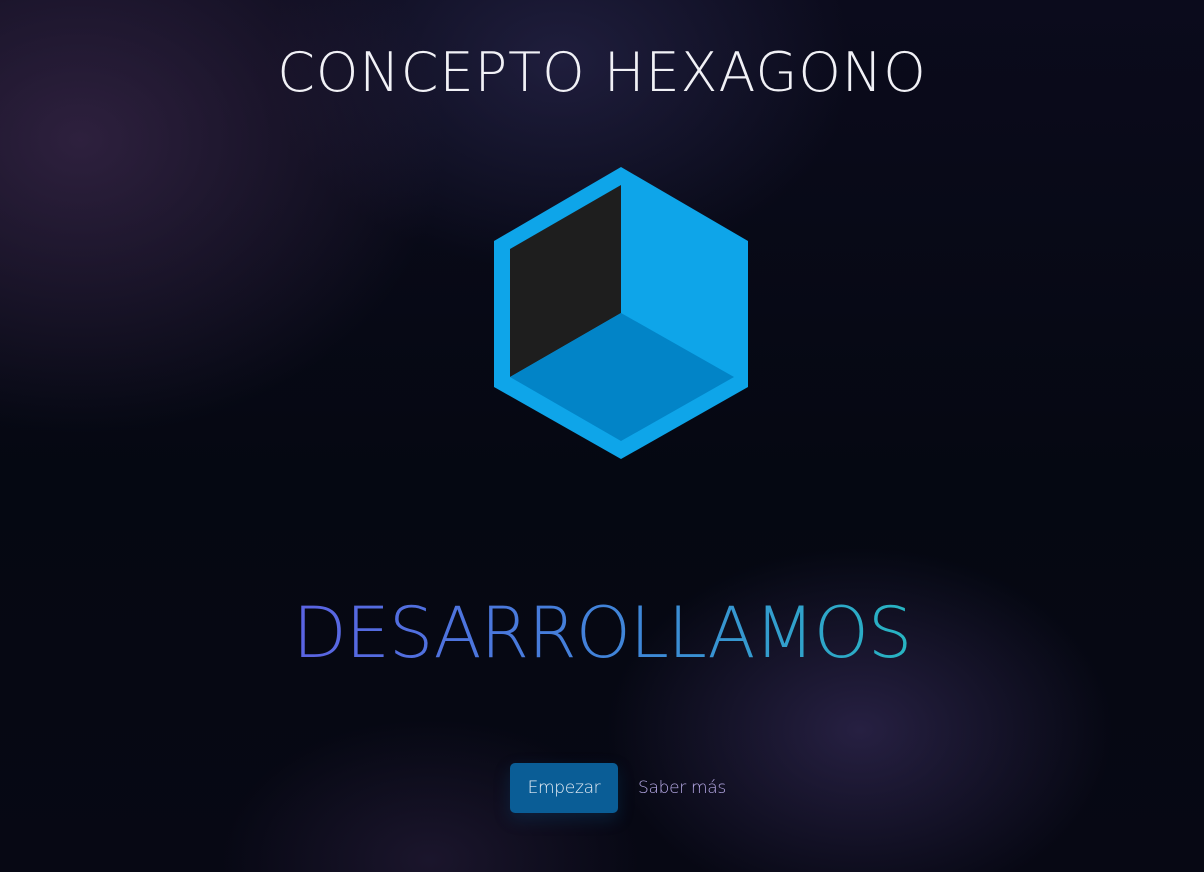 This screenshot has height=872, width=1204. What do you see at coordinates (682, 788) in the screenshot?
I see `learn-more-link: Saber más` at bounding box center [682, 788].